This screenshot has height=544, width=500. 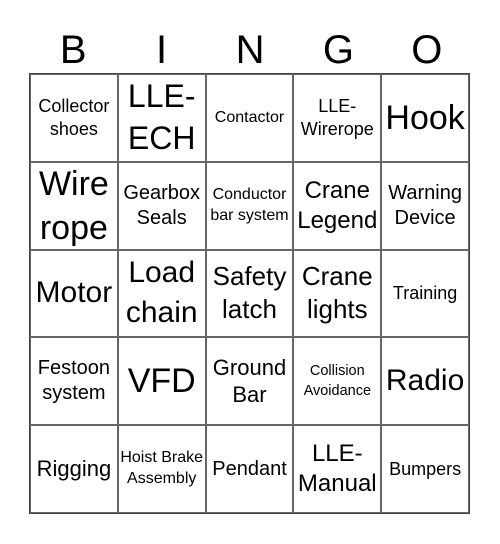 I want to click on bingo-cell: LLE- ECH, so click(x=161, y=118).